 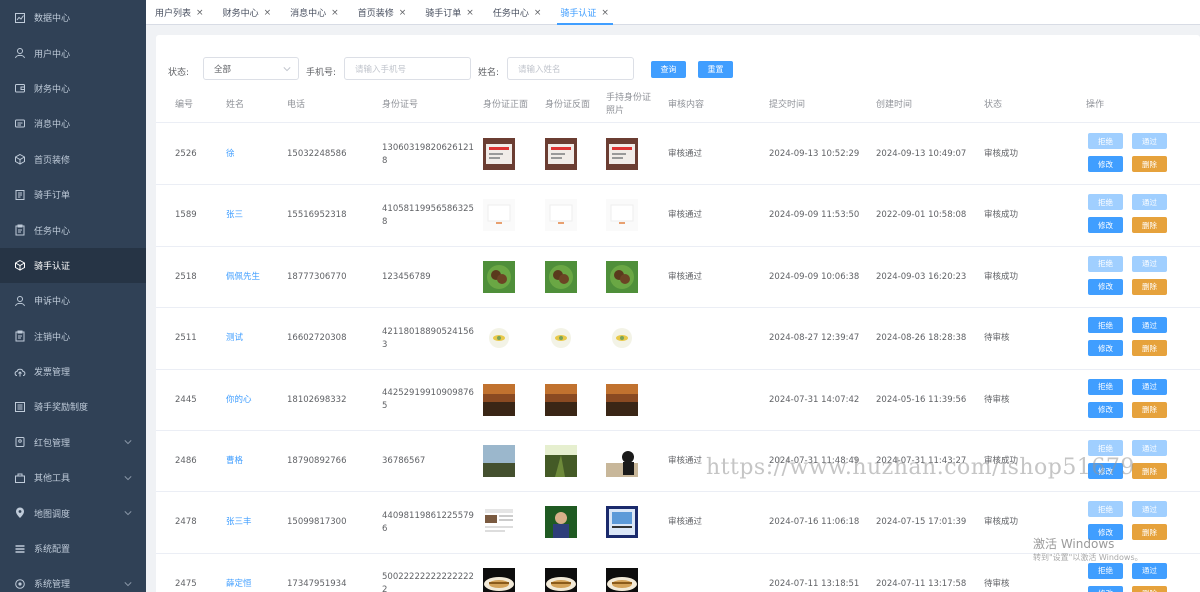 What do you see at coordinates (73, 512) in the screenshot?
I see `sidebar-item: 地图调度` at bounding box center [73, 512].